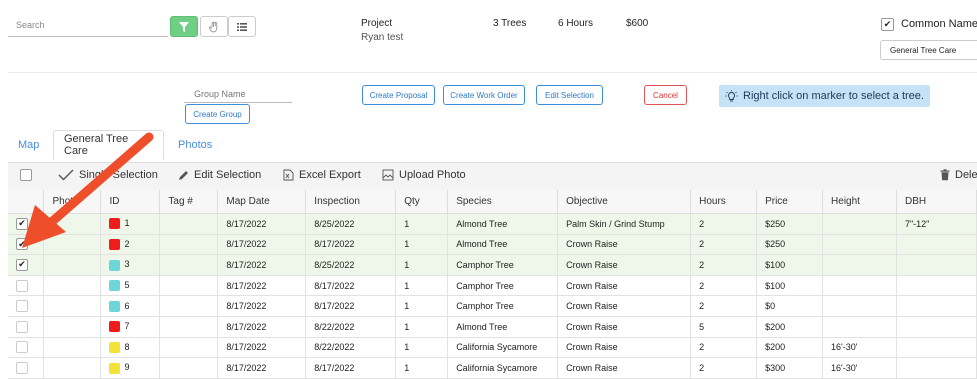 This screenshot has width=977, height=379. I want to click on hand-icon, so click(213, 26).